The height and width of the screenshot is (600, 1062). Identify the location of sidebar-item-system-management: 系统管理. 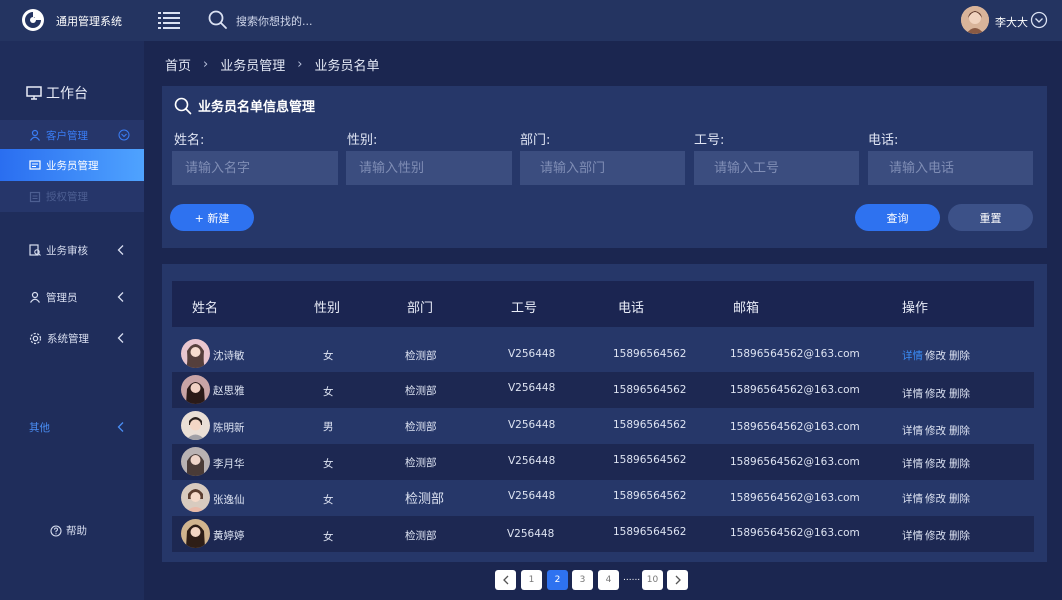
(72, 338).